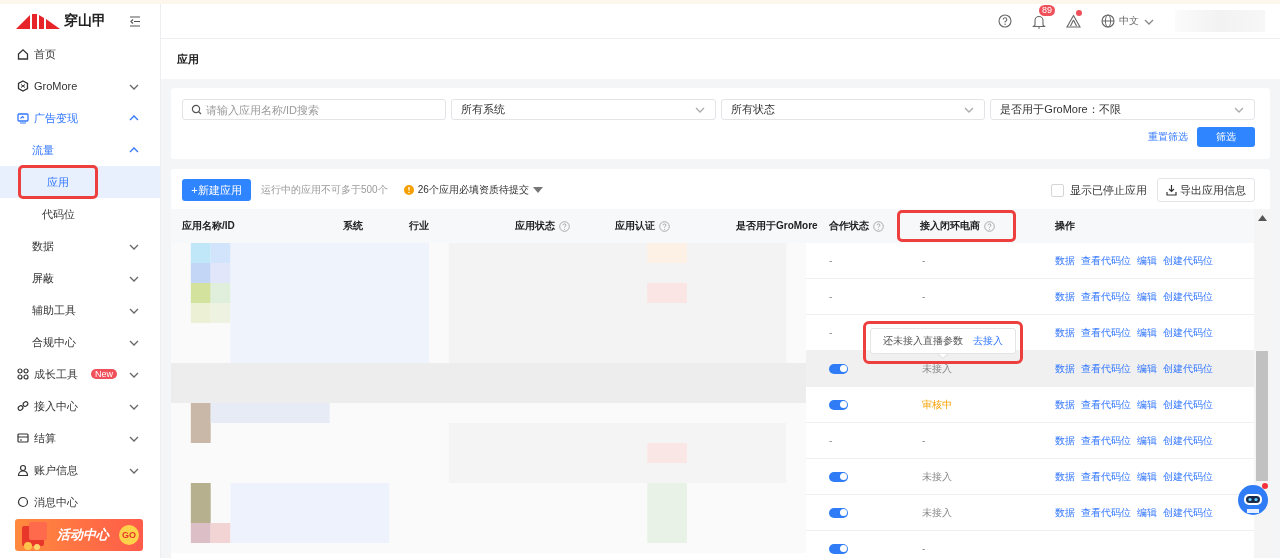  Describe the element at coordinates (408, 190) in the screenshot. I see `warning-icon` at that location.